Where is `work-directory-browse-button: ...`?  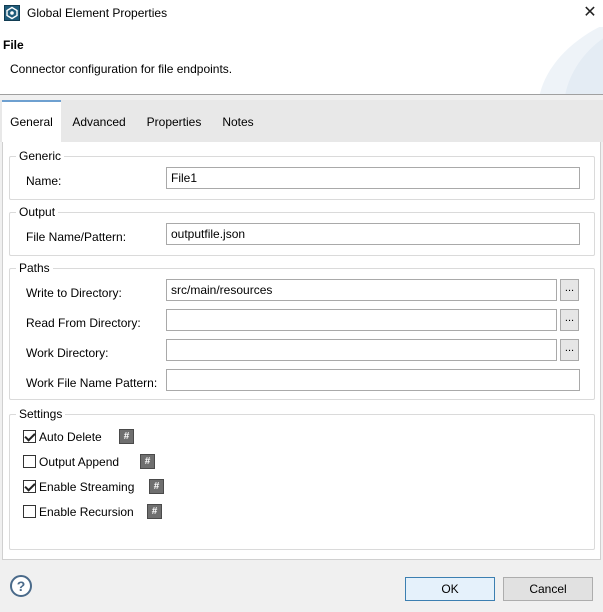 work-directory-browse-button: ... is located at coordinates (569, 350).